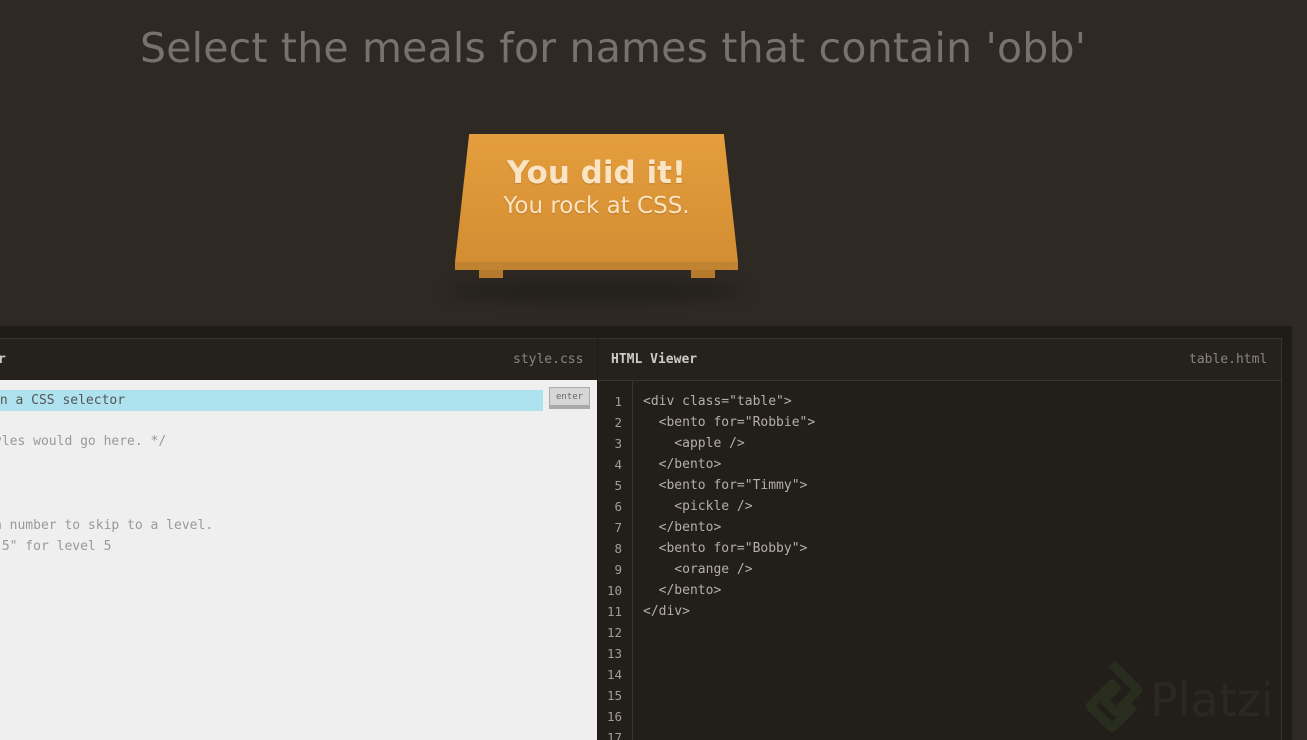  I want to click on line-number: 12, so click(614, 632).